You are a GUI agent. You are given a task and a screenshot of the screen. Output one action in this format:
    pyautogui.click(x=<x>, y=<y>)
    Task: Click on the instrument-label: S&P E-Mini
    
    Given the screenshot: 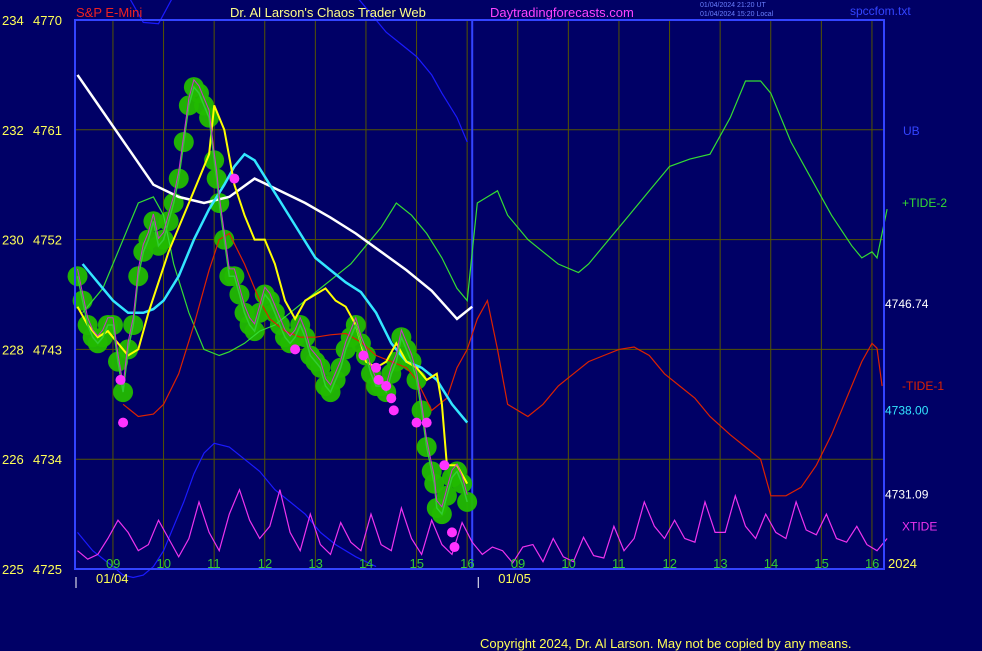 What is the action you would take?
    pyautogui.click(x=109, y=12)
    